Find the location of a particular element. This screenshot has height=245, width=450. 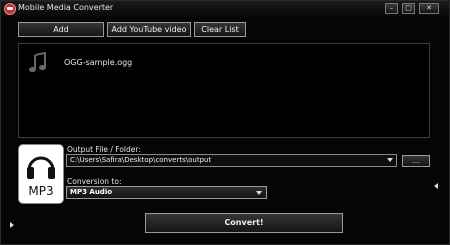

format-tile: MP3 is located at coordinates (41, 174).